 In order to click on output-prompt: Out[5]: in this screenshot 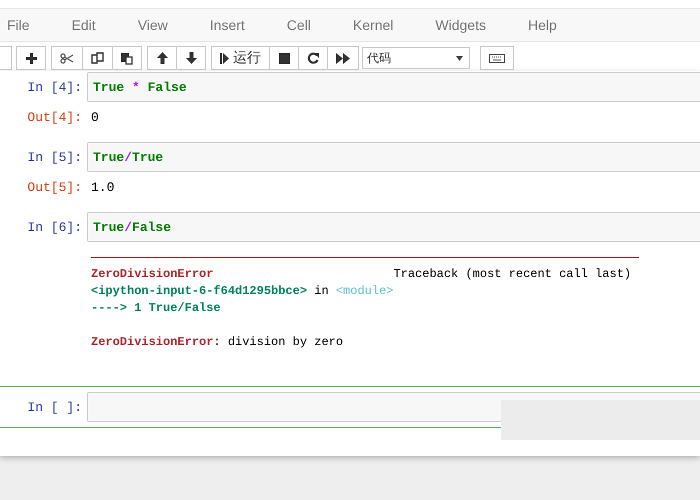, I will do `click(54, 187)`.